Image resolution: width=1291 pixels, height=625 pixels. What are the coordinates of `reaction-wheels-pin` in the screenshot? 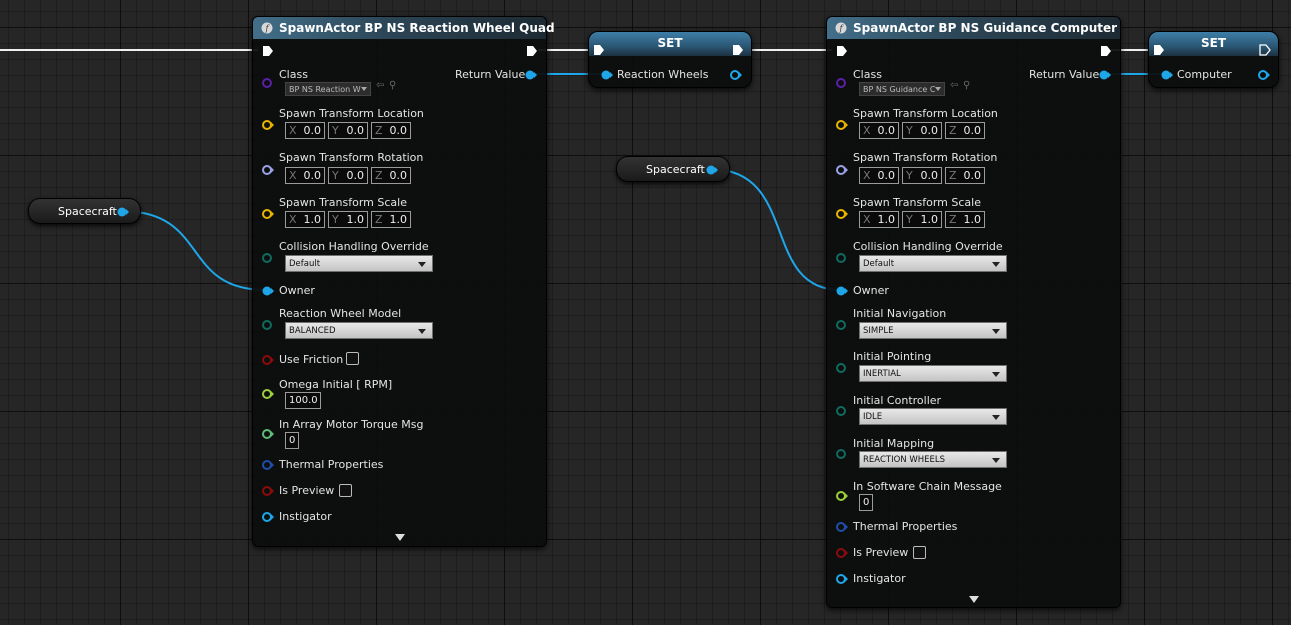 It's located at (607, 75).